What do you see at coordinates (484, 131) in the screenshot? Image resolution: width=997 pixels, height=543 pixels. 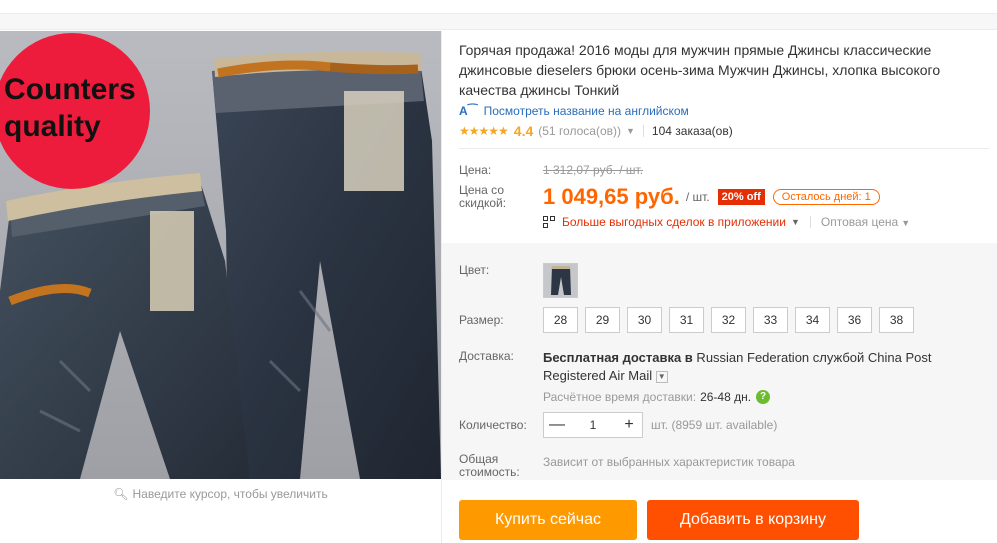 I see `rating-stars-icon: ★★★★★` at bounding box center [484, 131].